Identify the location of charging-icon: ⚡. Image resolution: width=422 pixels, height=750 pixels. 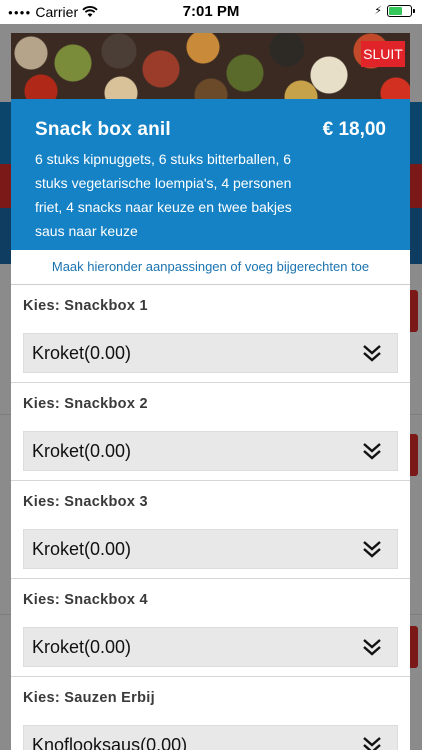
(378, 11).